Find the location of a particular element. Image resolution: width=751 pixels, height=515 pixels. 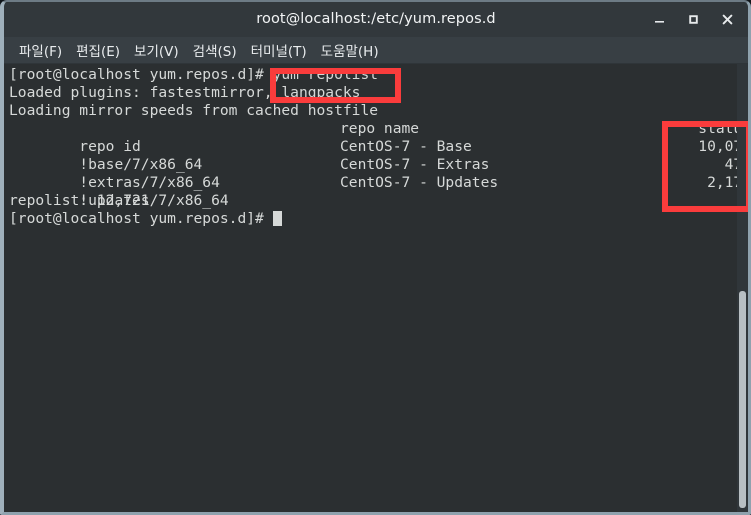

menu-item-edit: 편집(E) is located at coordinates (98, 50).